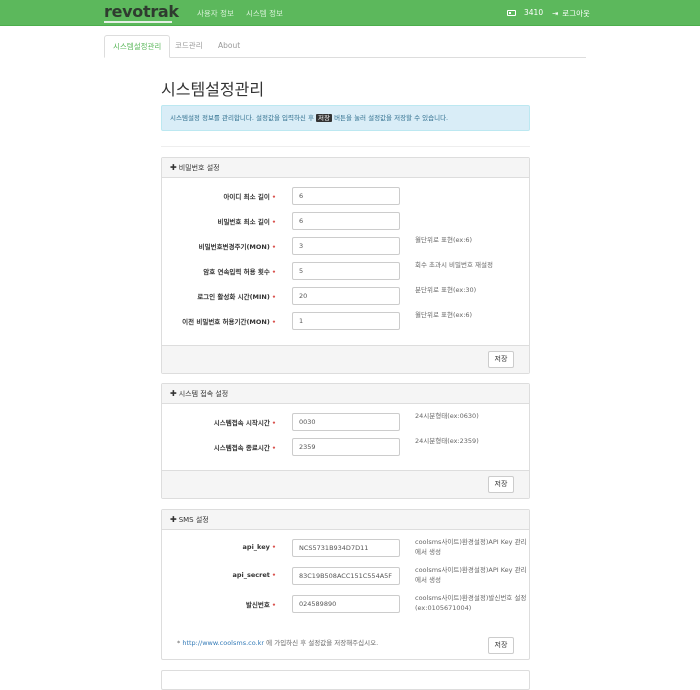 This screenshot has width=700, height=690. I want to click on field-label: 로그인 활성화 시간(MIN) •, so click(236, 297).